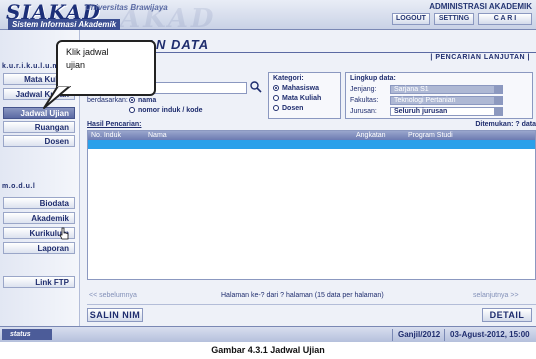 This screenshot has height=359, width=536. Describe the element at coordinates (293, 108) in the screenshot. I see `radio-dosen-label: Dosen` at that location.